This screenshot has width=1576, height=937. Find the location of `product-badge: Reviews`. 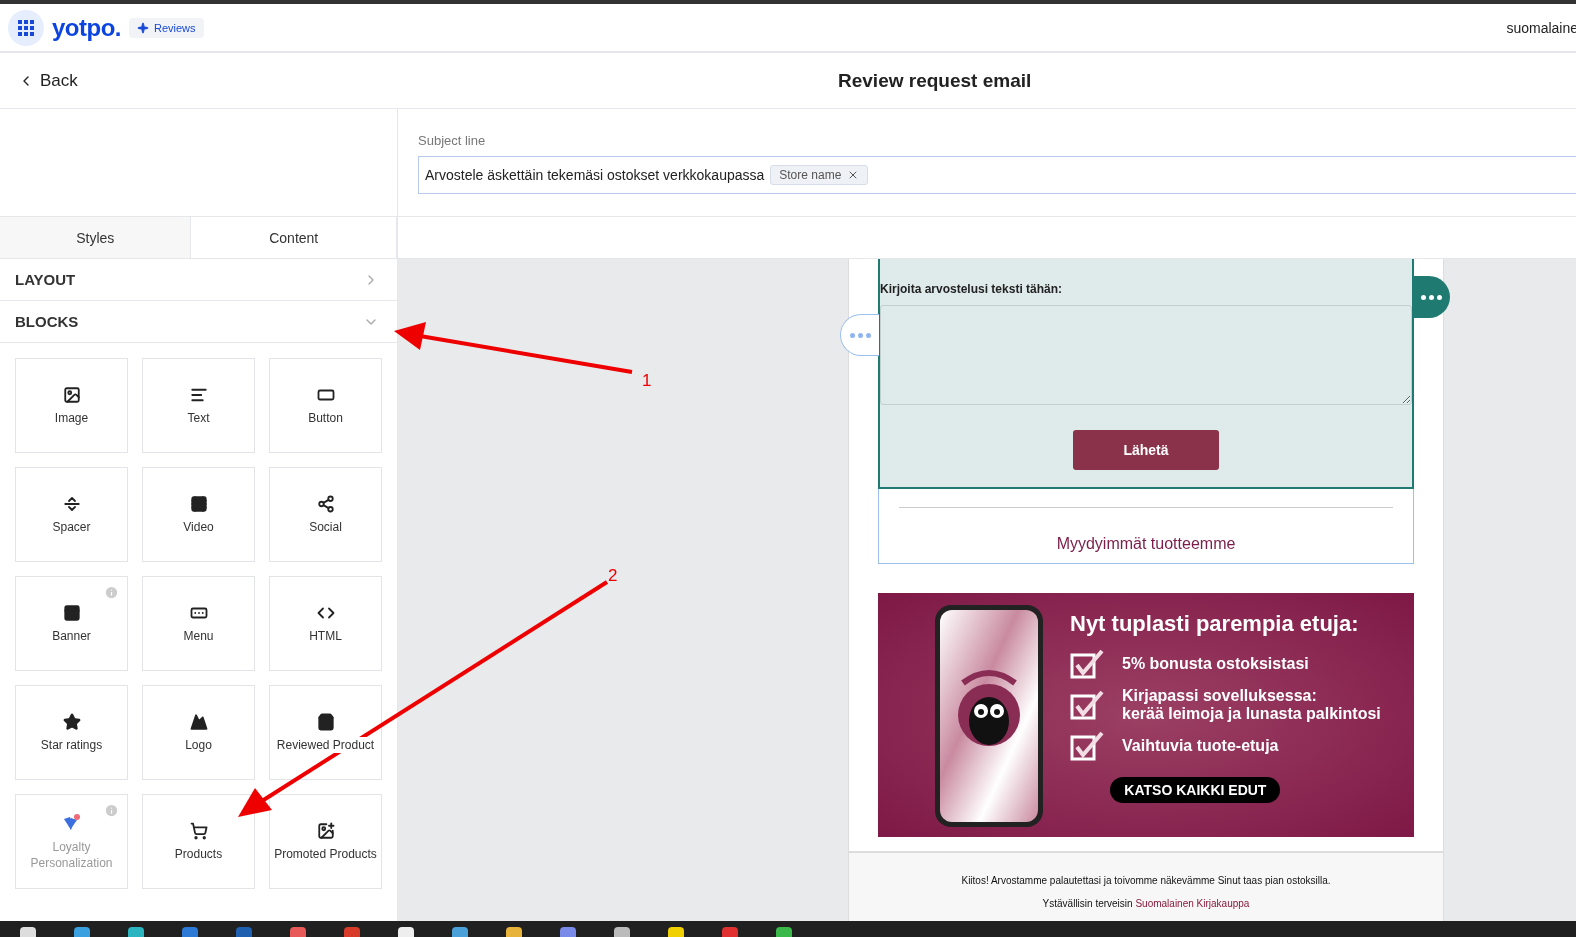

product-badge: Reviews is located at coordinates (166, 27).